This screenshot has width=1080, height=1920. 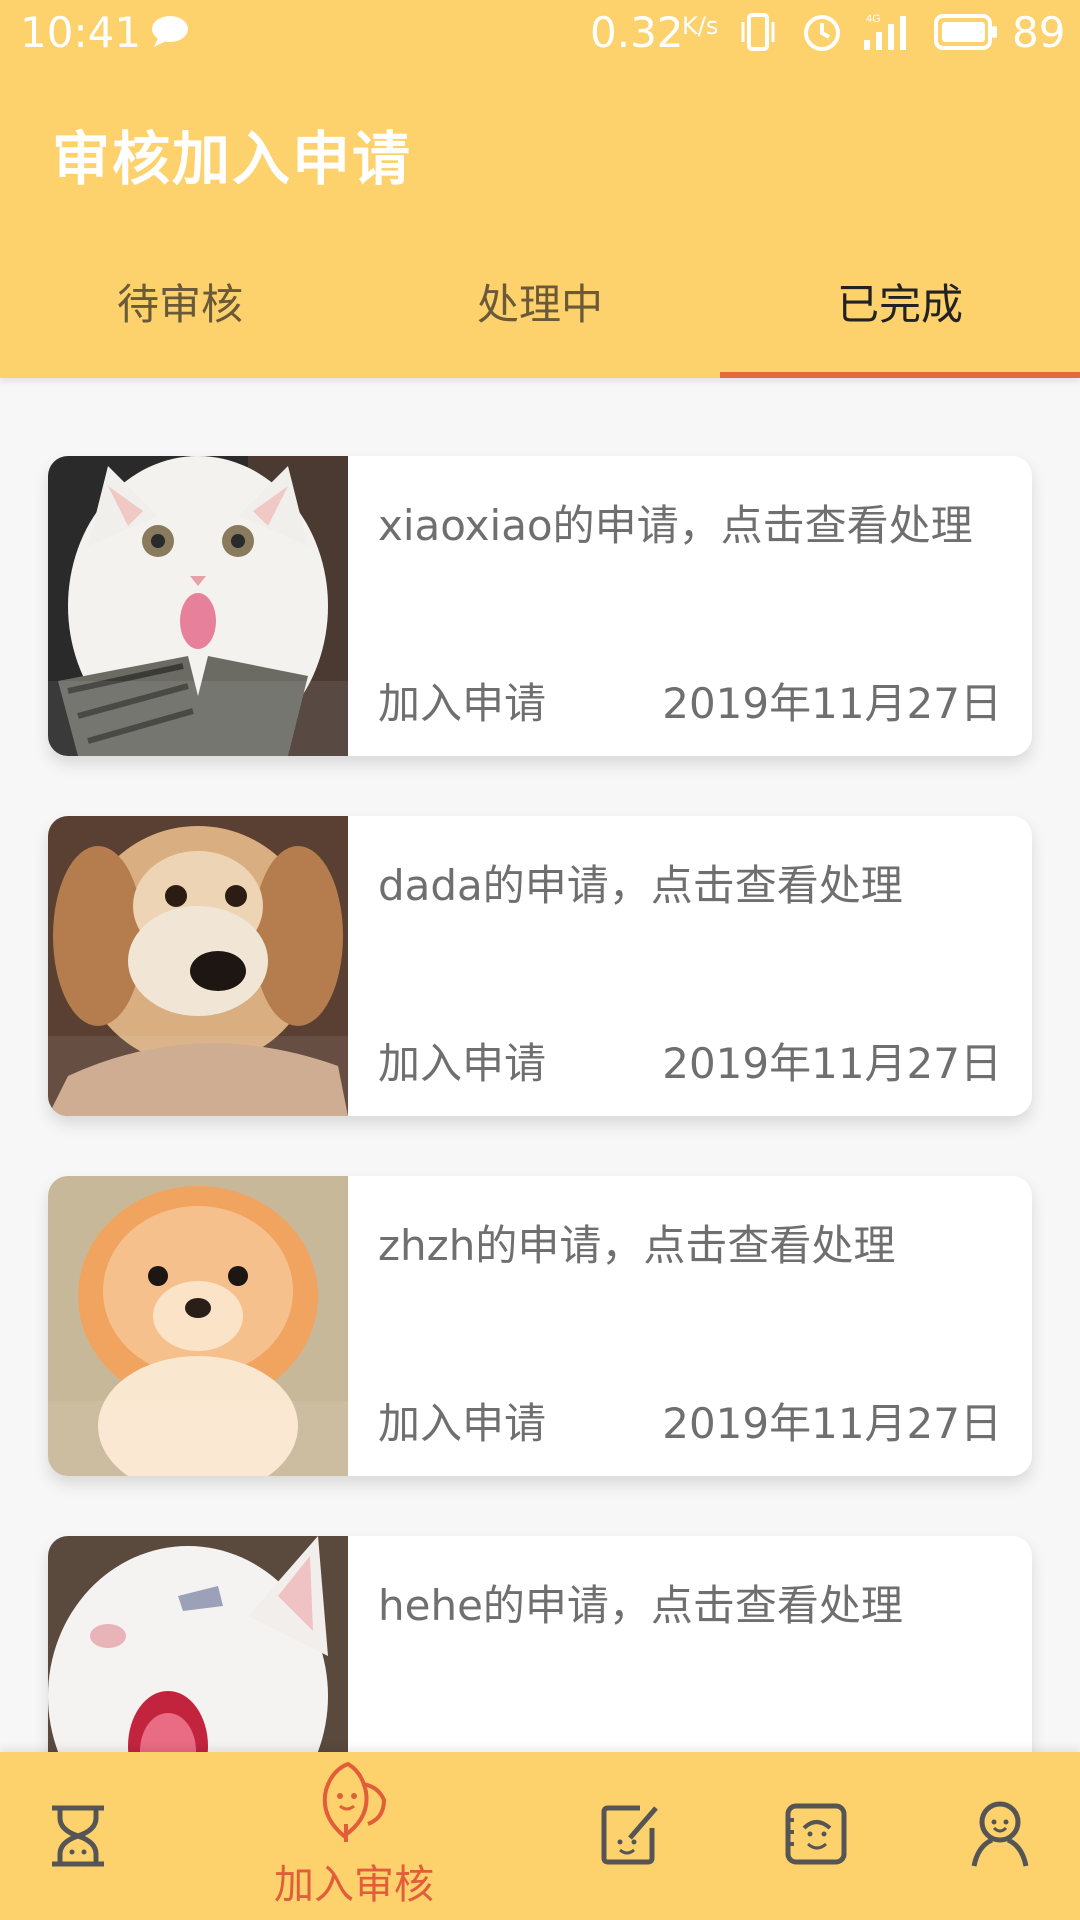 I want to click on nav-item-faces, so click(x=816, y=1836).